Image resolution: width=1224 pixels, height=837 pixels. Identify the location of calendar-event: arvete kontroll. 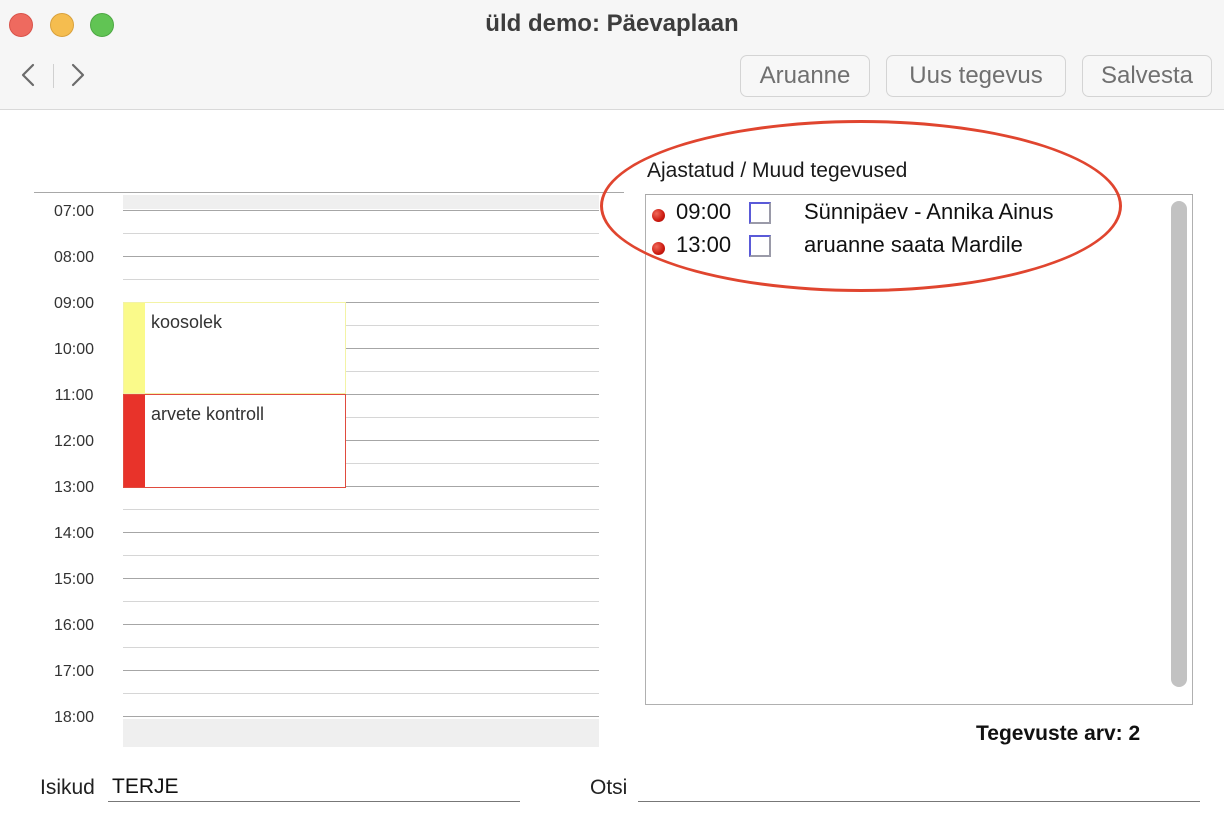
(234, 441).